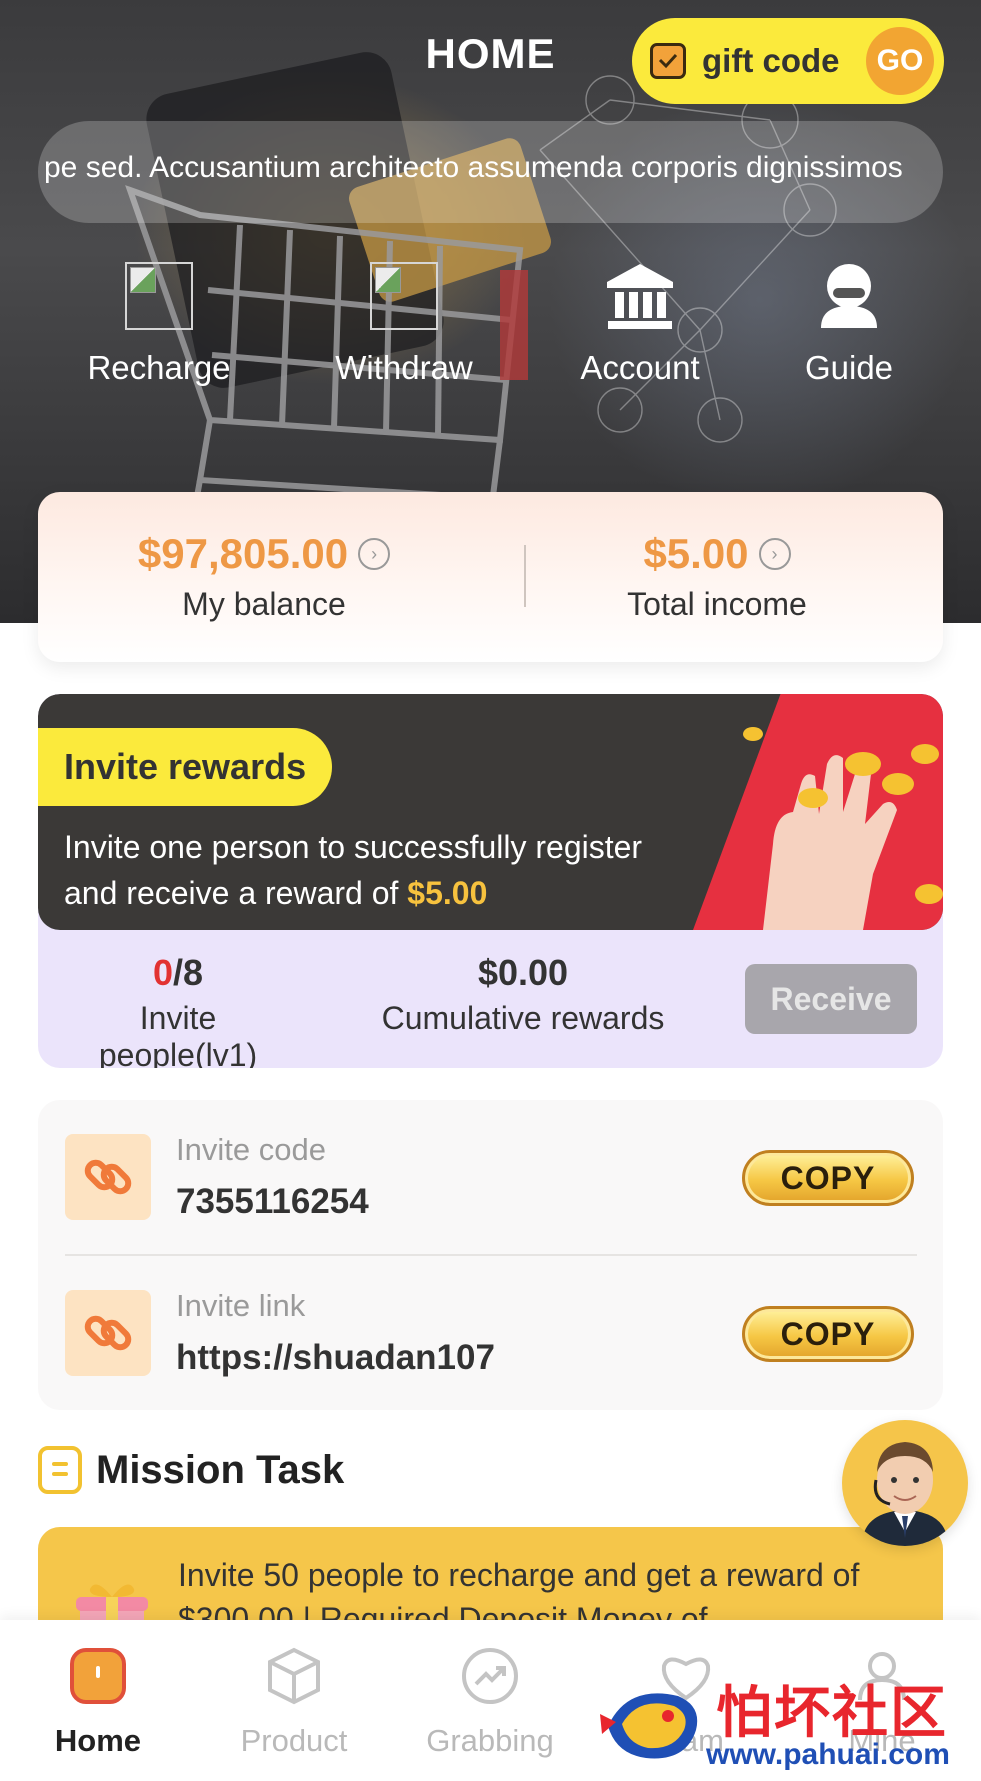 The height and width of the screenshot is (1781, 981). Describe the element at coordinates (447, 893) in the screenshot. I see `invite-reward-amount: $5.00` at that location.